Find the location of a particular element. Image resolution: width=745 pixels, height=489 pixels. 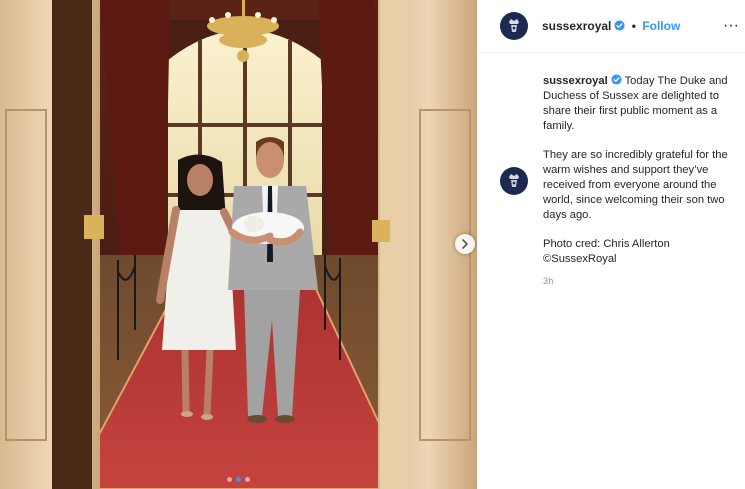

carousel-indicator is located at coordinates (238, 479).